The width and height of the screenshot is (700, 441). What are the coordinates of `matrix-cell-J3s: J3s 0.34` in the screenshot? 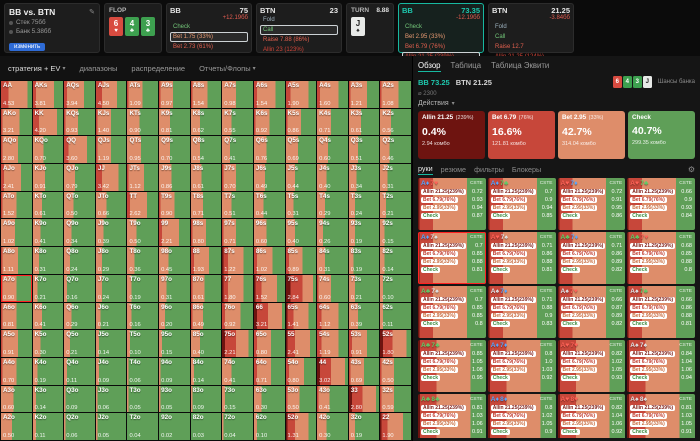 It's located at (364, 177).